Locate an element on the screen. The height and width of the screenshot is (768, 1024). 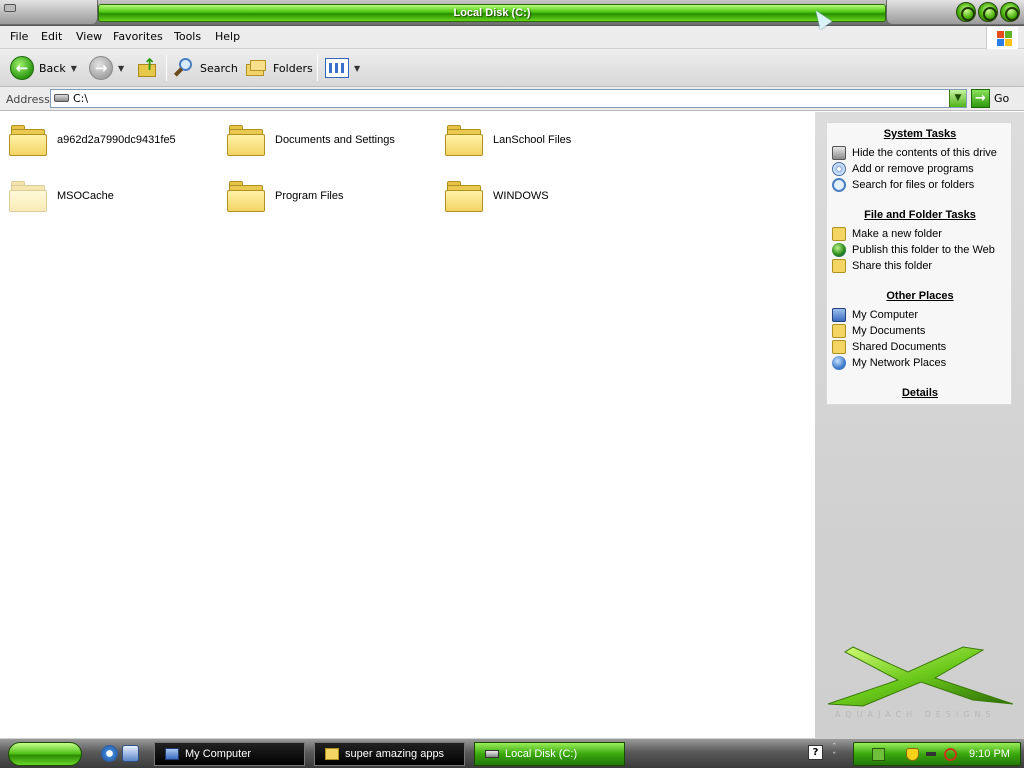
task-share-folder: Share this folder is located at coordinates (922, 266).